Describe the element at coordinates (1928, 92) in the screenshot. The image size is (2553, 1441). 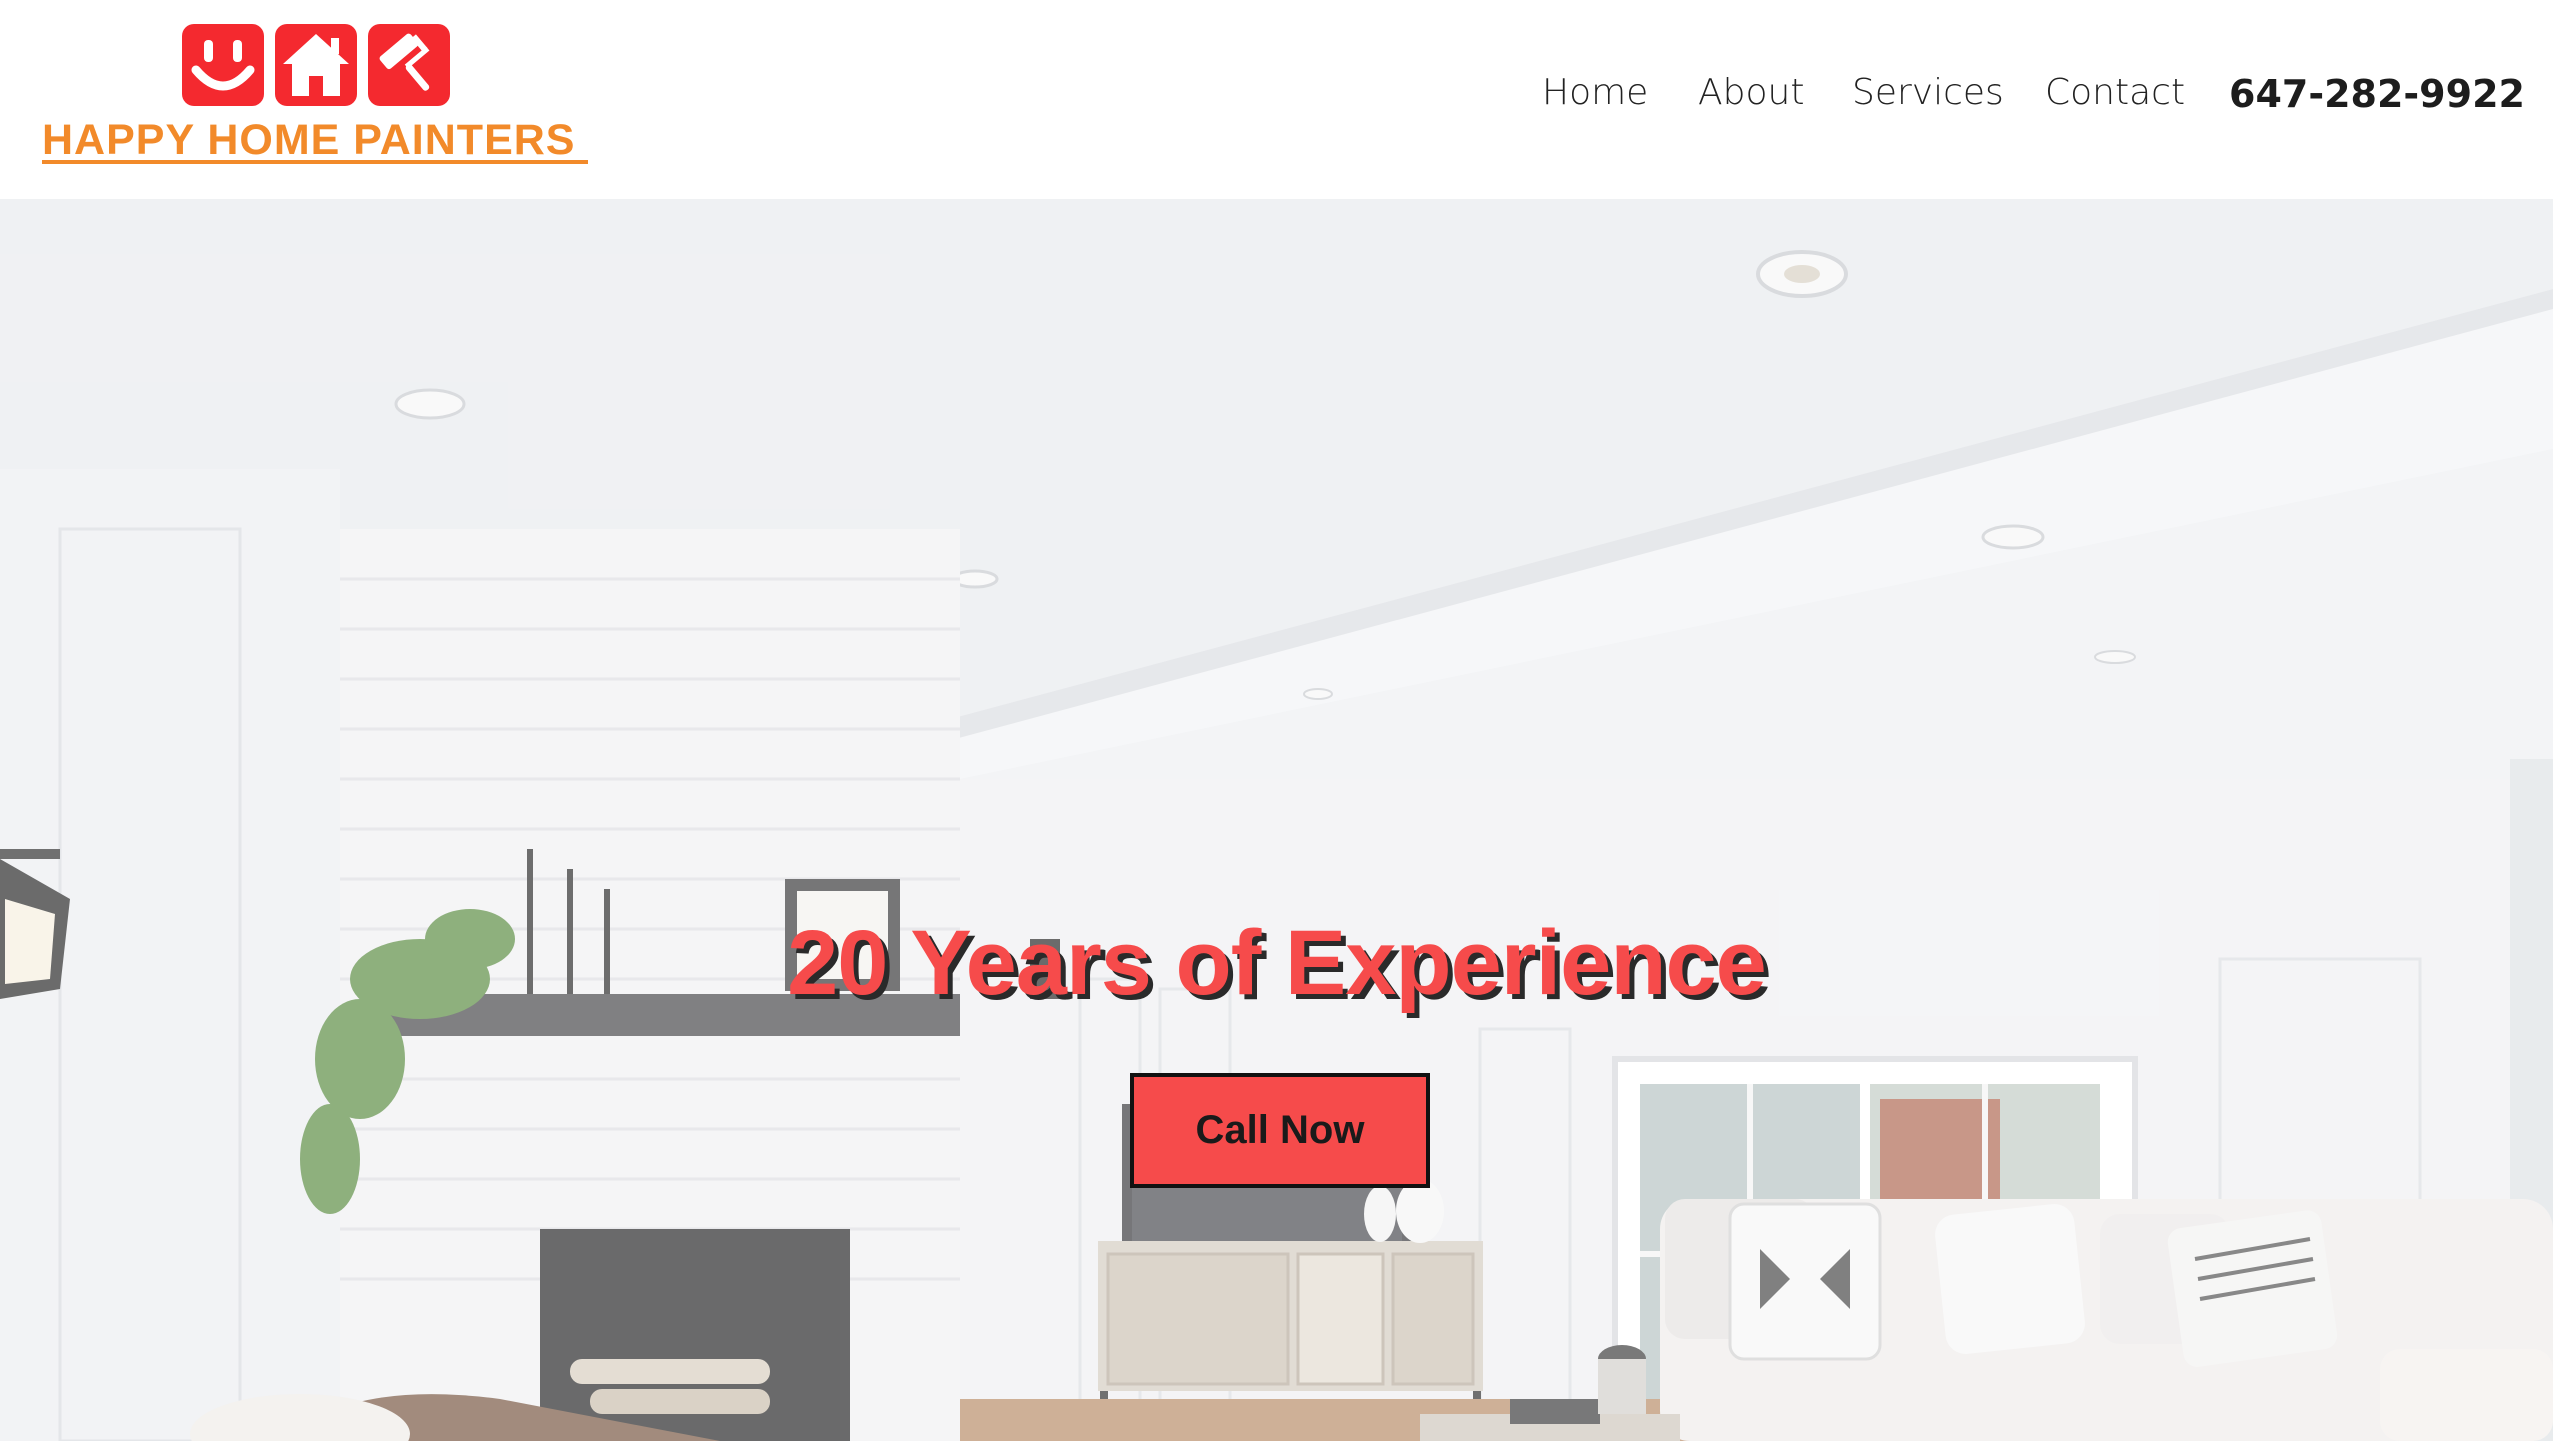
I see `nav-services-link: Services` at that location.